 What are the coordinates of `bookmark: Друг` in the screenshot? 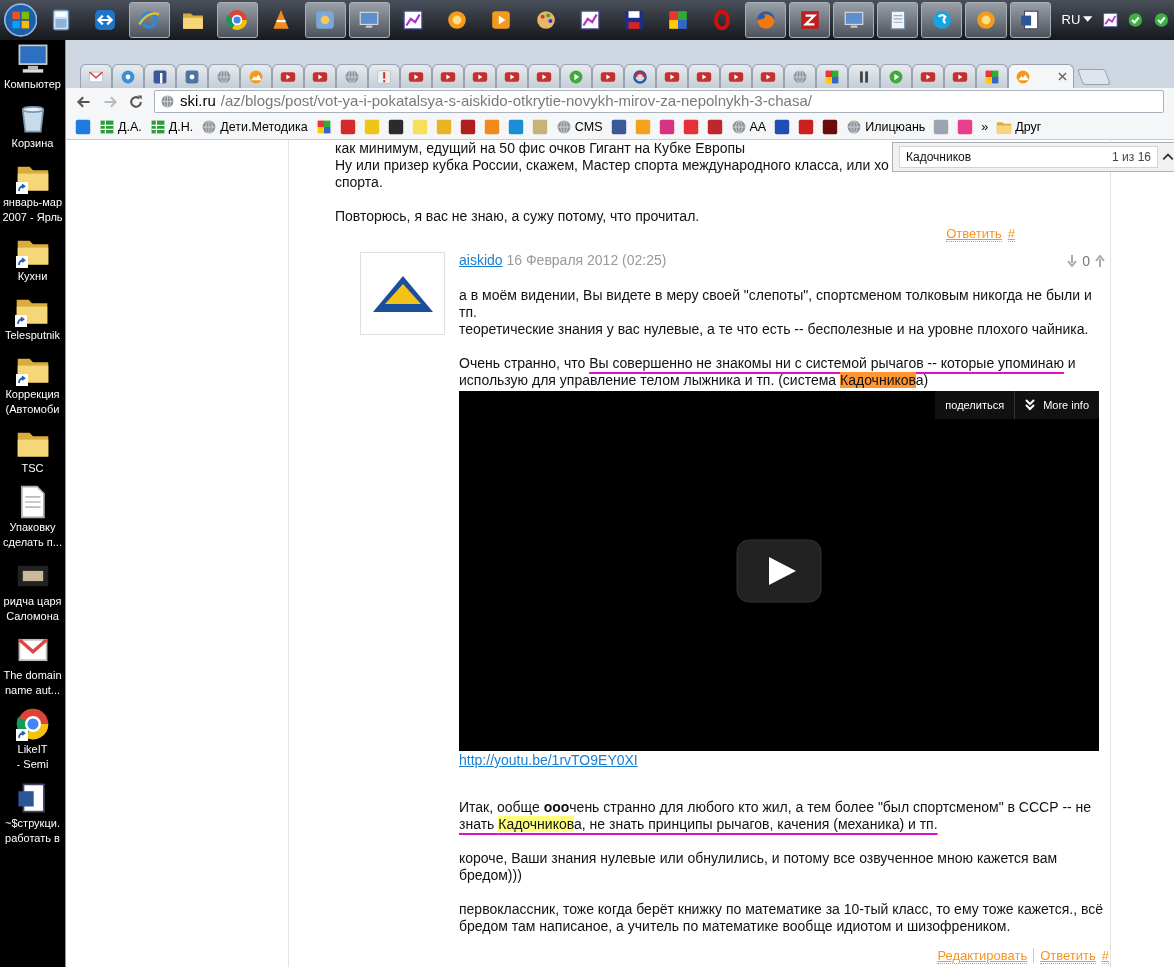 It's located at (1019, 127).